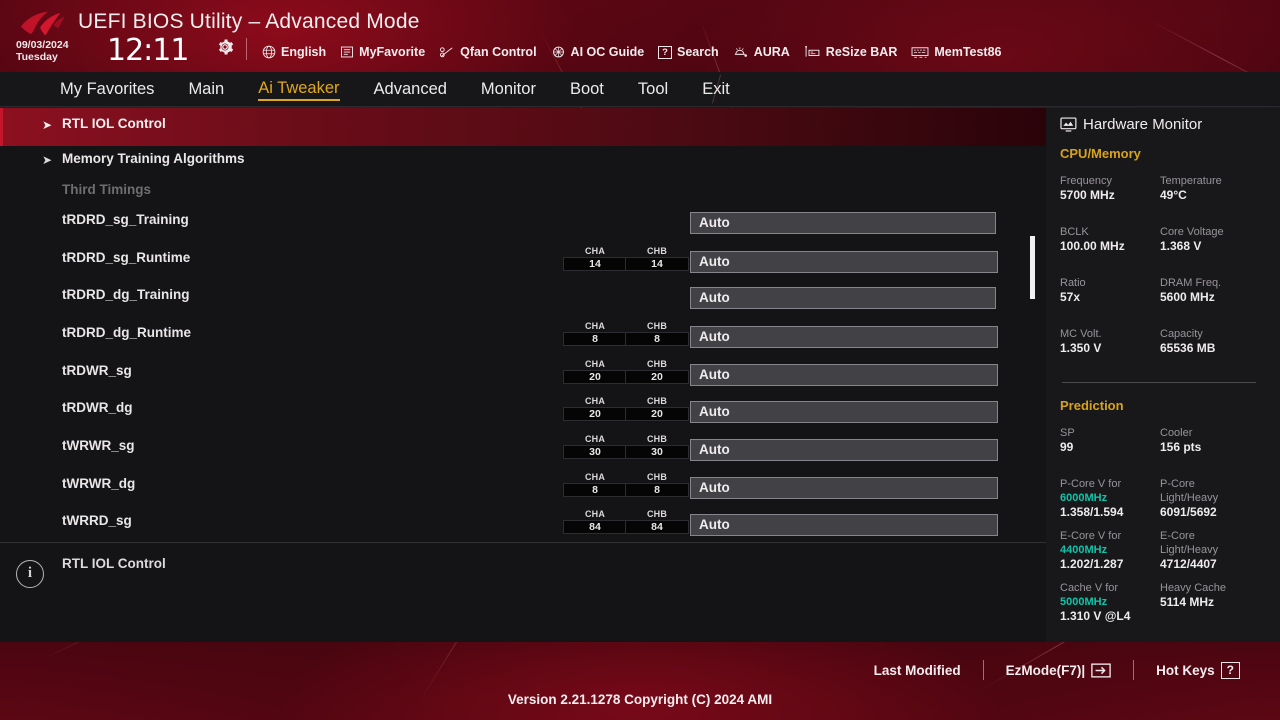 The height and width of the screenshot is (720, 1280). I want to click on globe-icon, so click(269, 52).